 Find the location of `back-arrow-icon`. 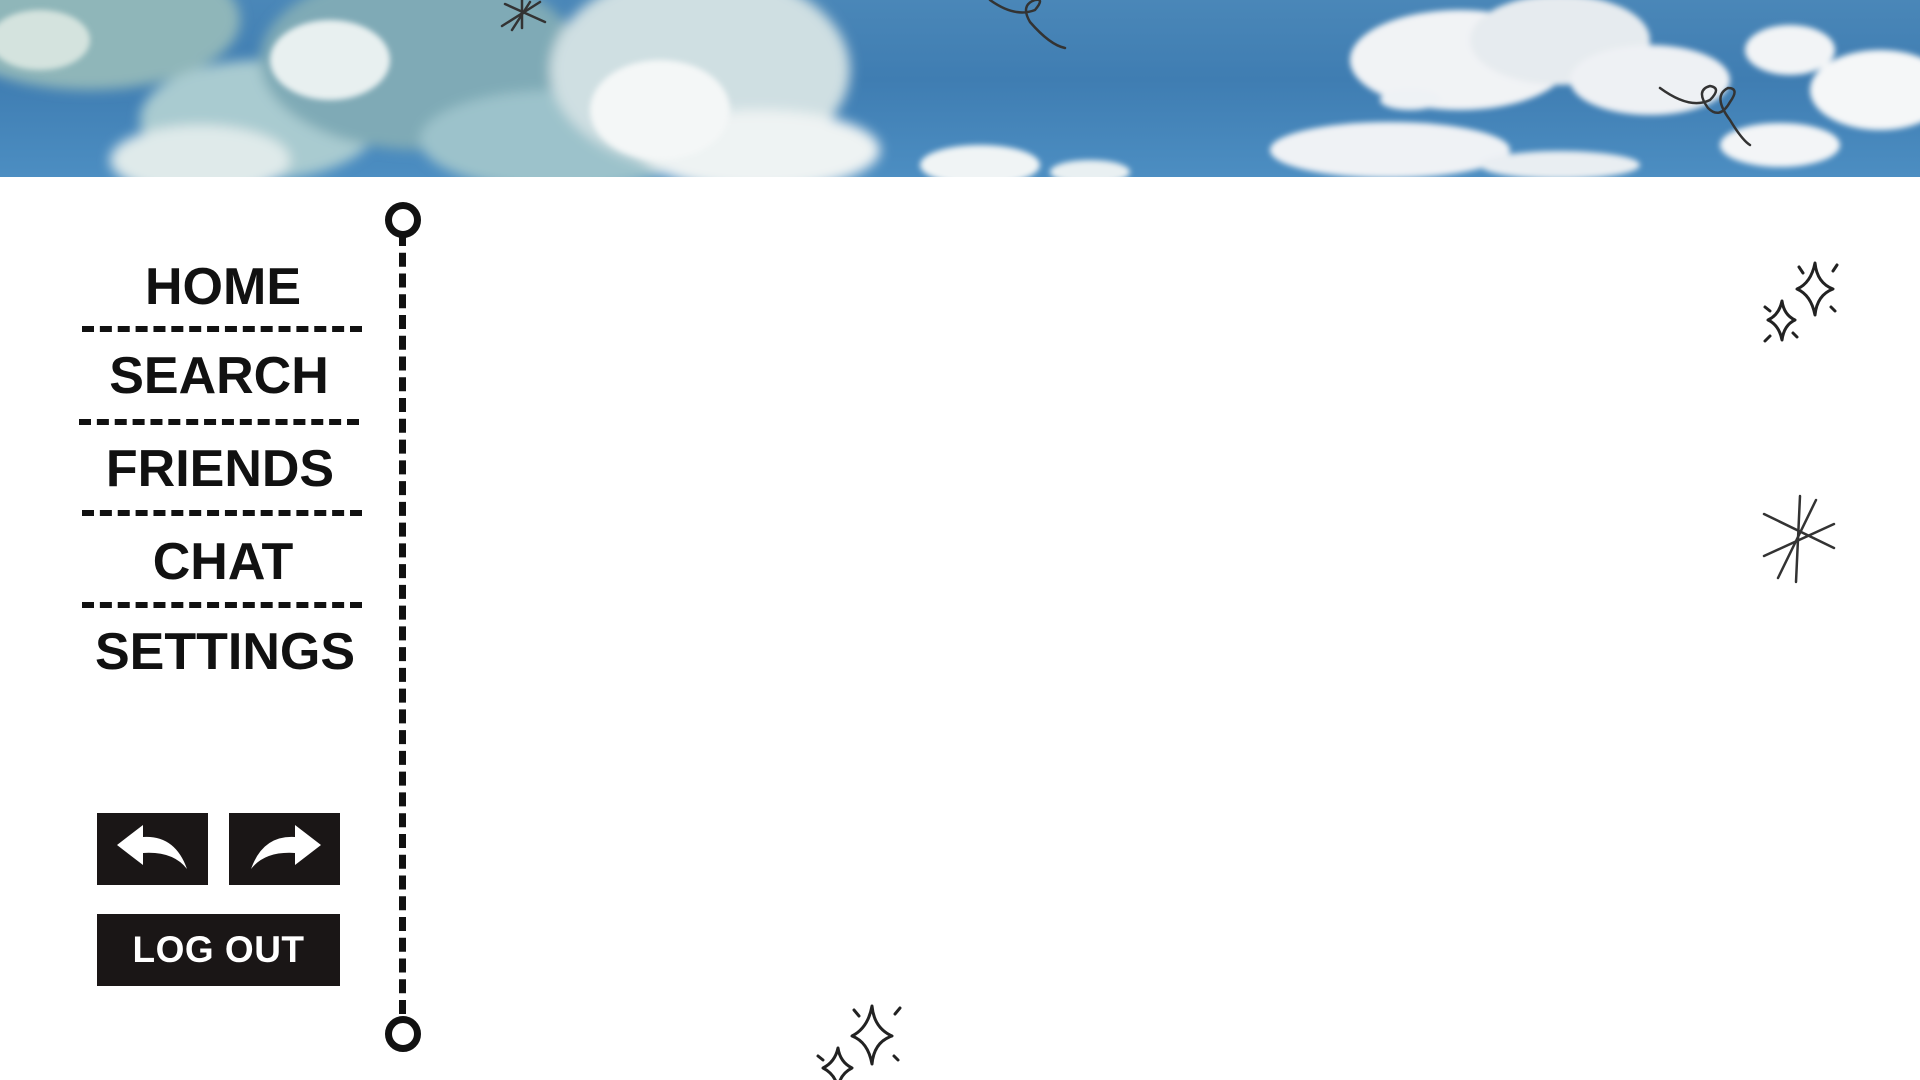

back-arrow-icon is located at coordinates (151, 847).